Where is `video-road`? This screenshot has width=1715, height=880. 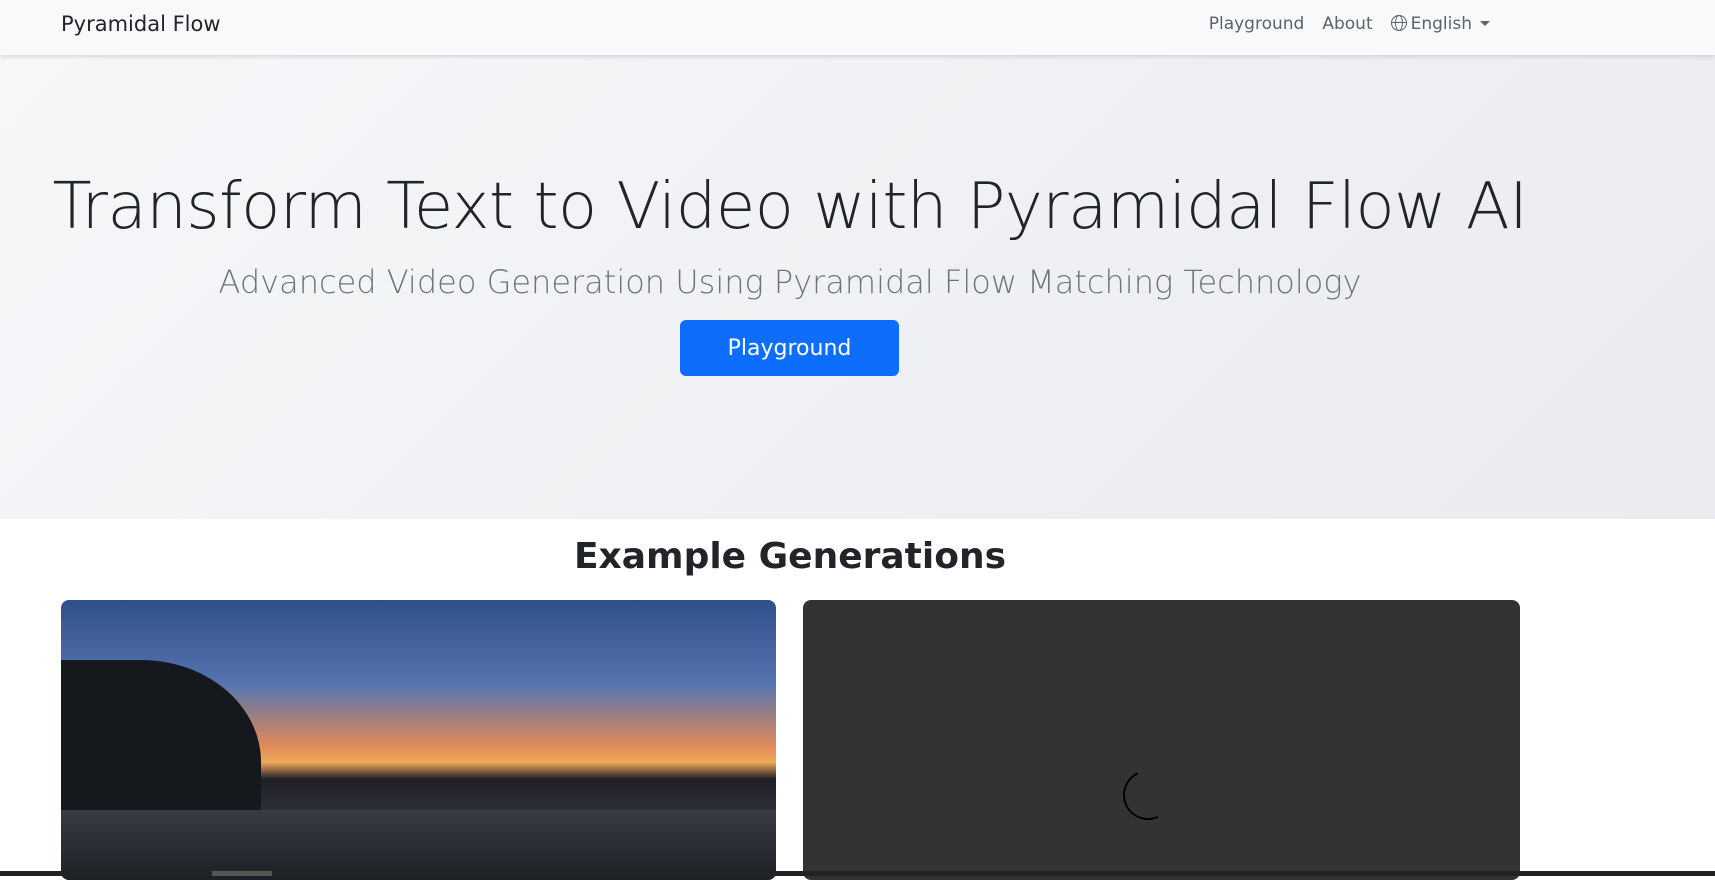
video-road is located at coordinates (418, 845).